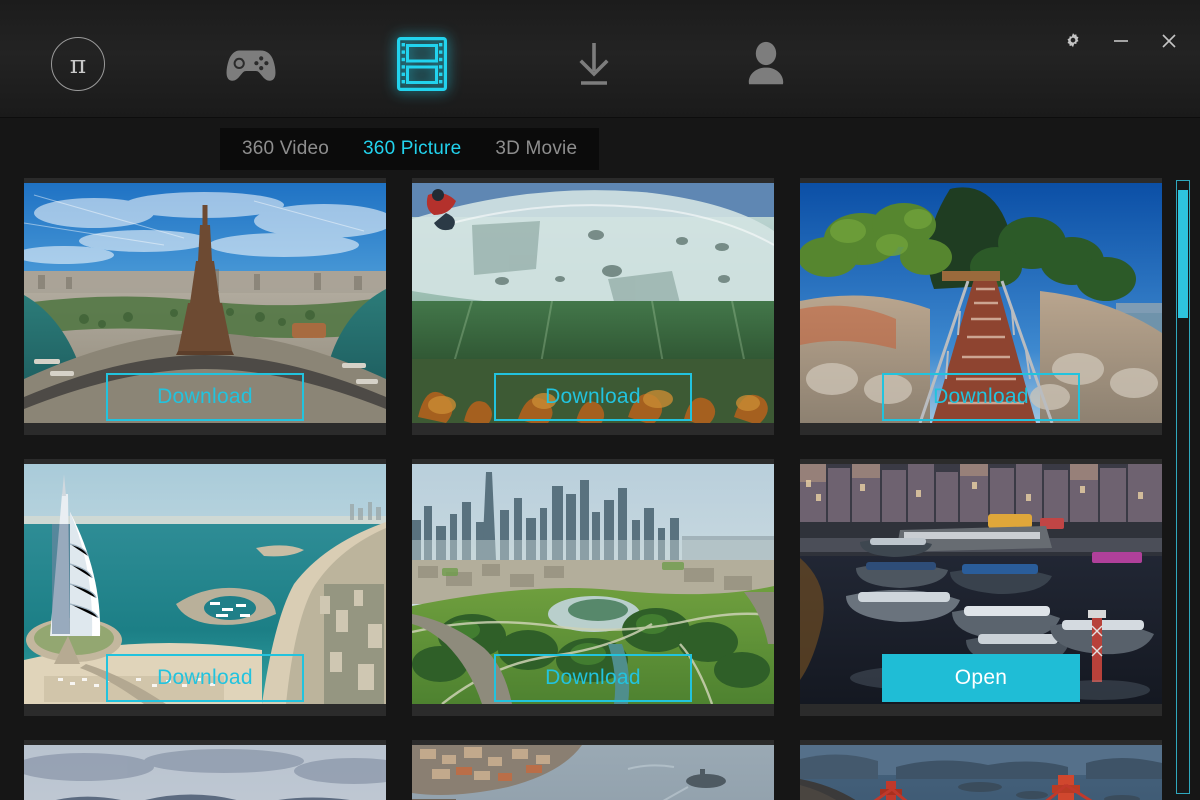 The image size is (1200, 800). I want to click on user-person-icon, so click(766, 63).